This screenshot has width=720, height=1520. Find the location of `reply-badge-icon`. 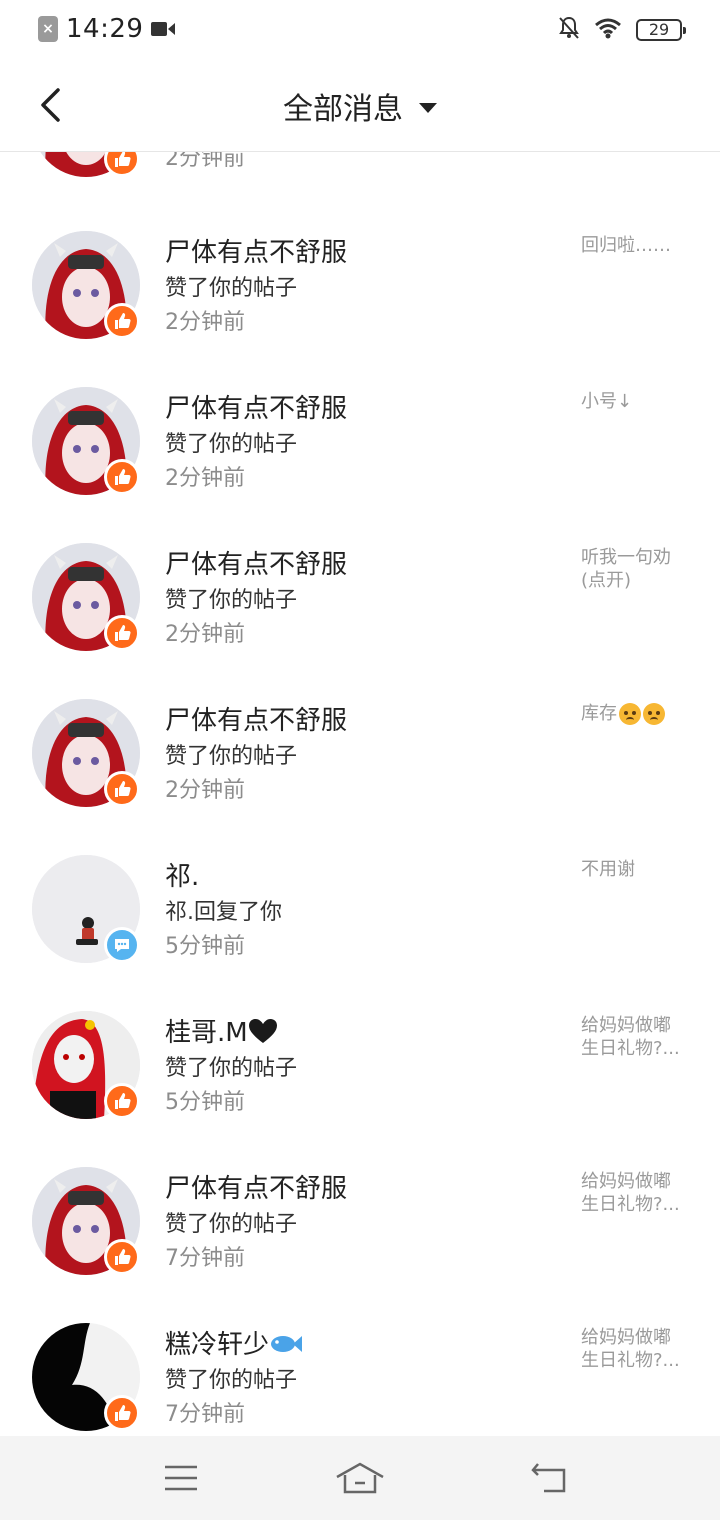

reply-badge-icon is located at coordinates (122, 945).